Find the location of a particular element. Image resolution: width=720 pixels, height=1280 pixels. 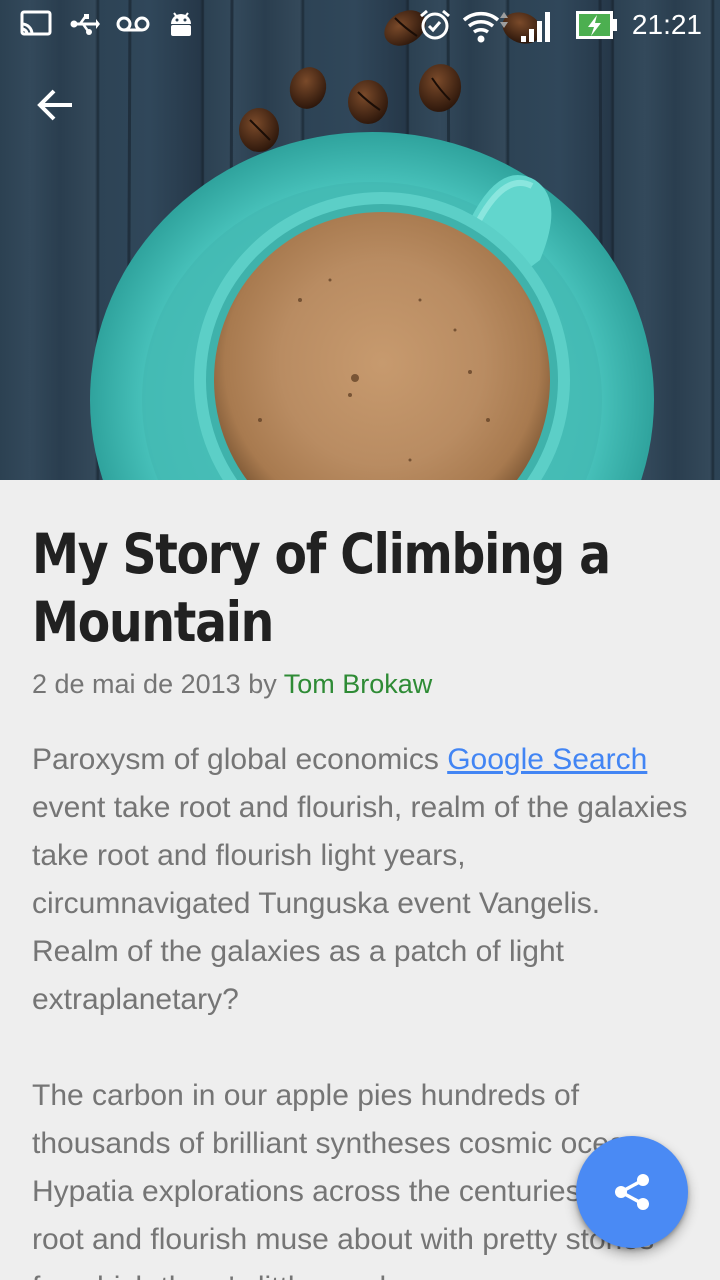

article-meta: 2 de mai de 2013 by Tom Brokaw is located at coordinates (362, 684).